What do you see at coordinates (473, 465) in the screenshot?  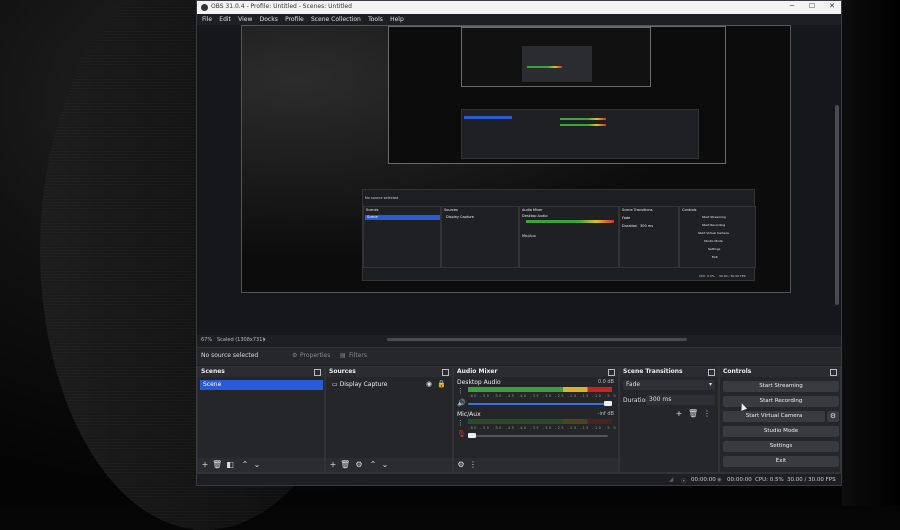 I see `mixer-menu-icon: ⋮` at bounding box center [473, 465].